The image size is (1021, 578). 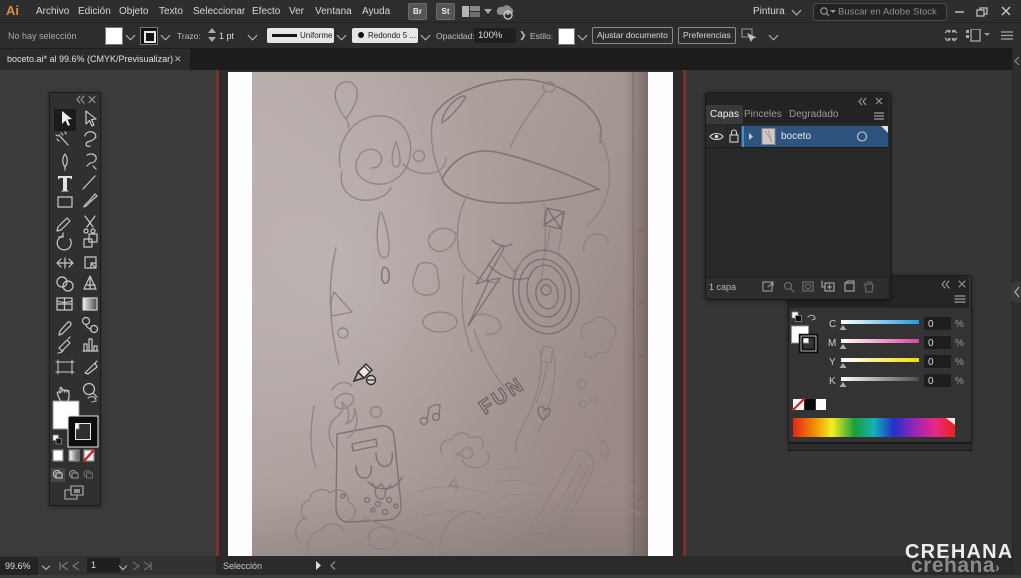 What do you see at coordinates (832, 324) in the screenshot?
I see `svg-text: C` at bounding box center [832, 324].